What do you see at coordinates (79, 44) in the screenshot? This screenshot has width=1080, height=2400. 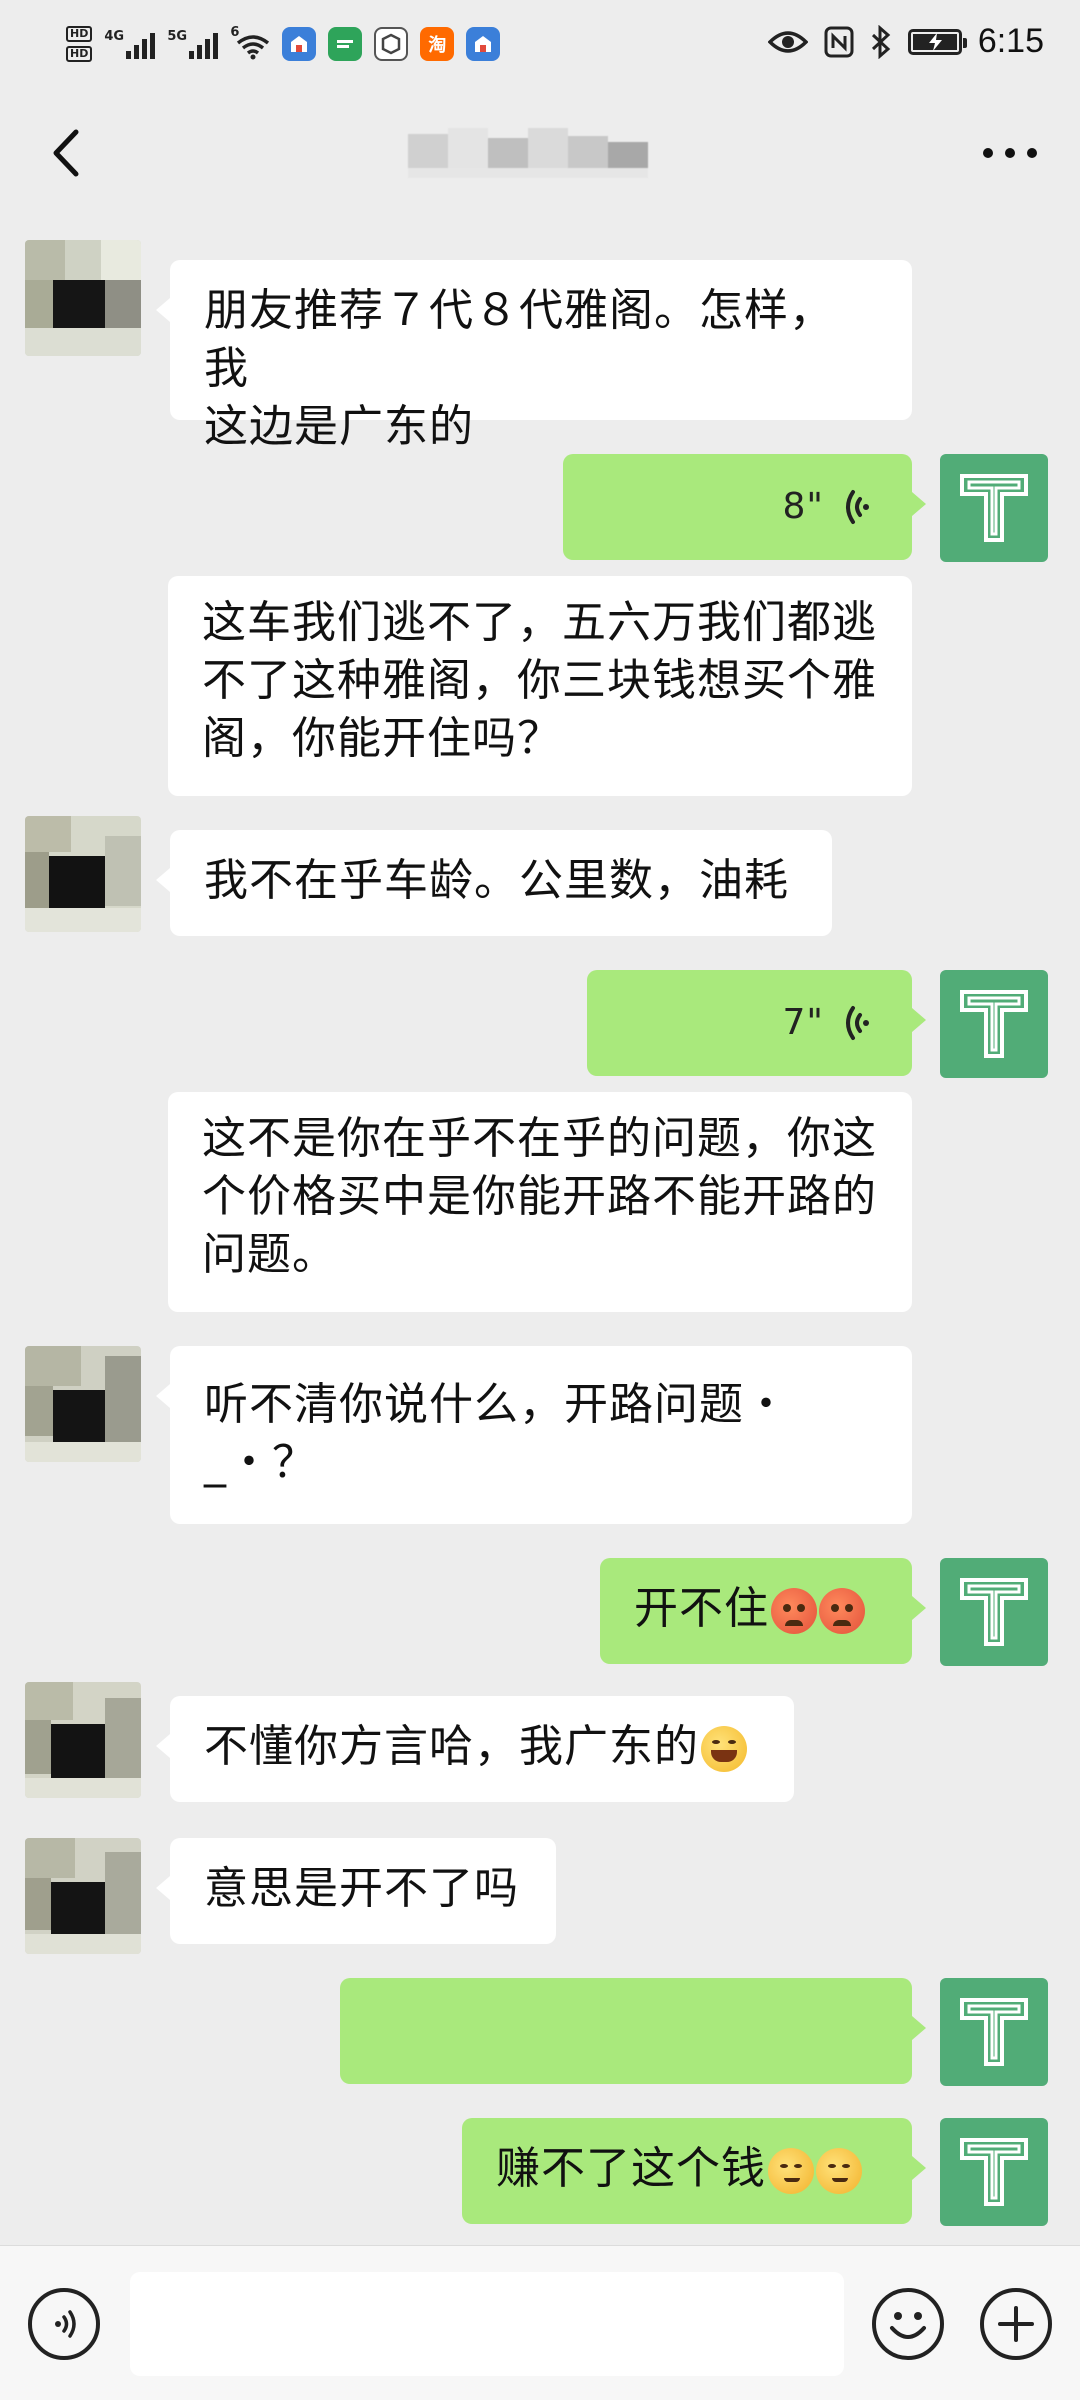 I see `hd-indicator: HD HD` at bounding box center [79, 44].